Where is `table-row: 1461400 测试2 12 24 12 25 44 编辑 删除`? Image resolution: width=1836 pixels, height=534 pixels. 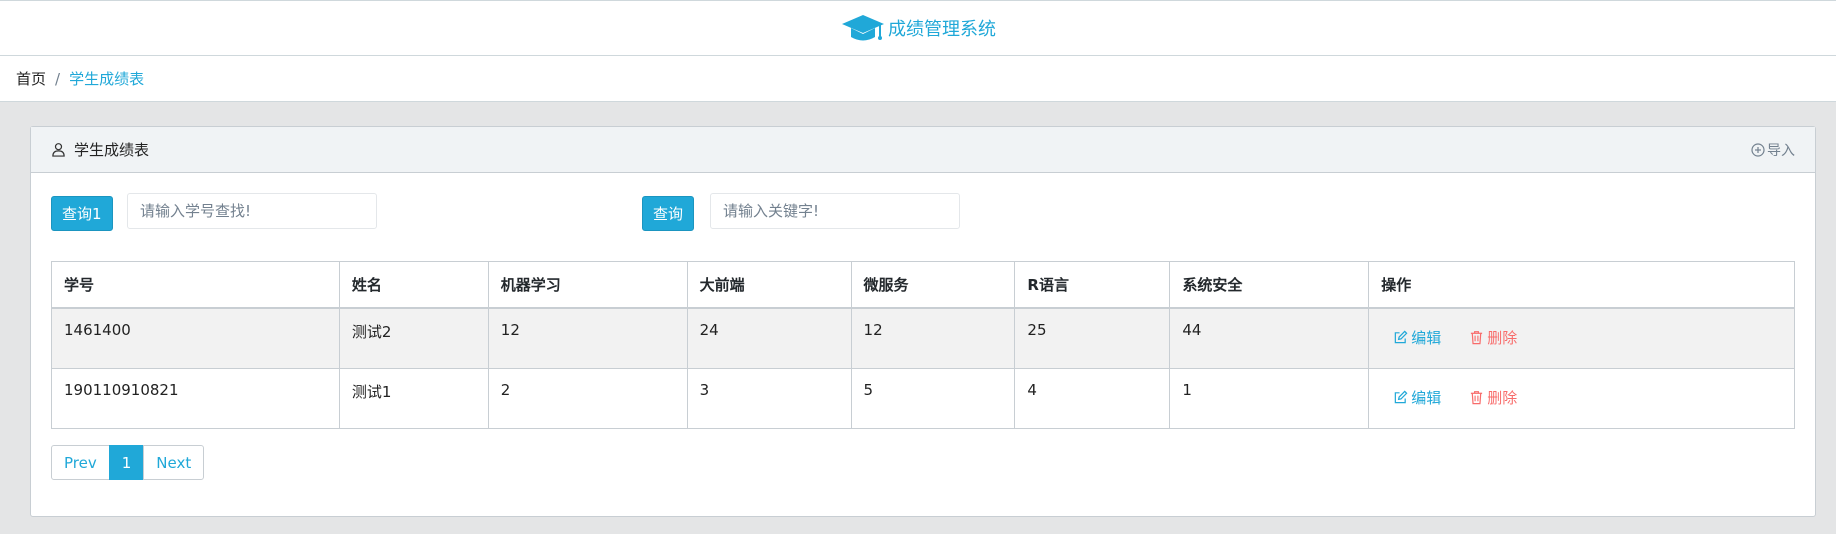
table-row: 1461400 测试2 12 24 12 25 44 编辑 删除 is located at coordinates (923, 338).